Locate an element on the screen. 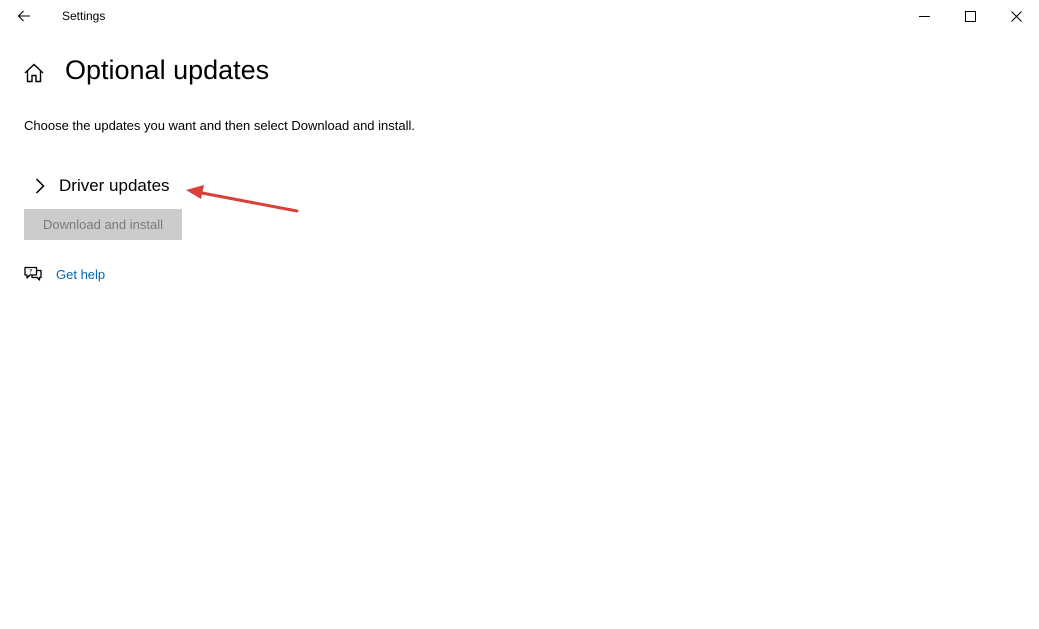 The height and width of the screenshot is (629, 1039). download-and-install-button: Download and install is located at coordinates (103, 224).